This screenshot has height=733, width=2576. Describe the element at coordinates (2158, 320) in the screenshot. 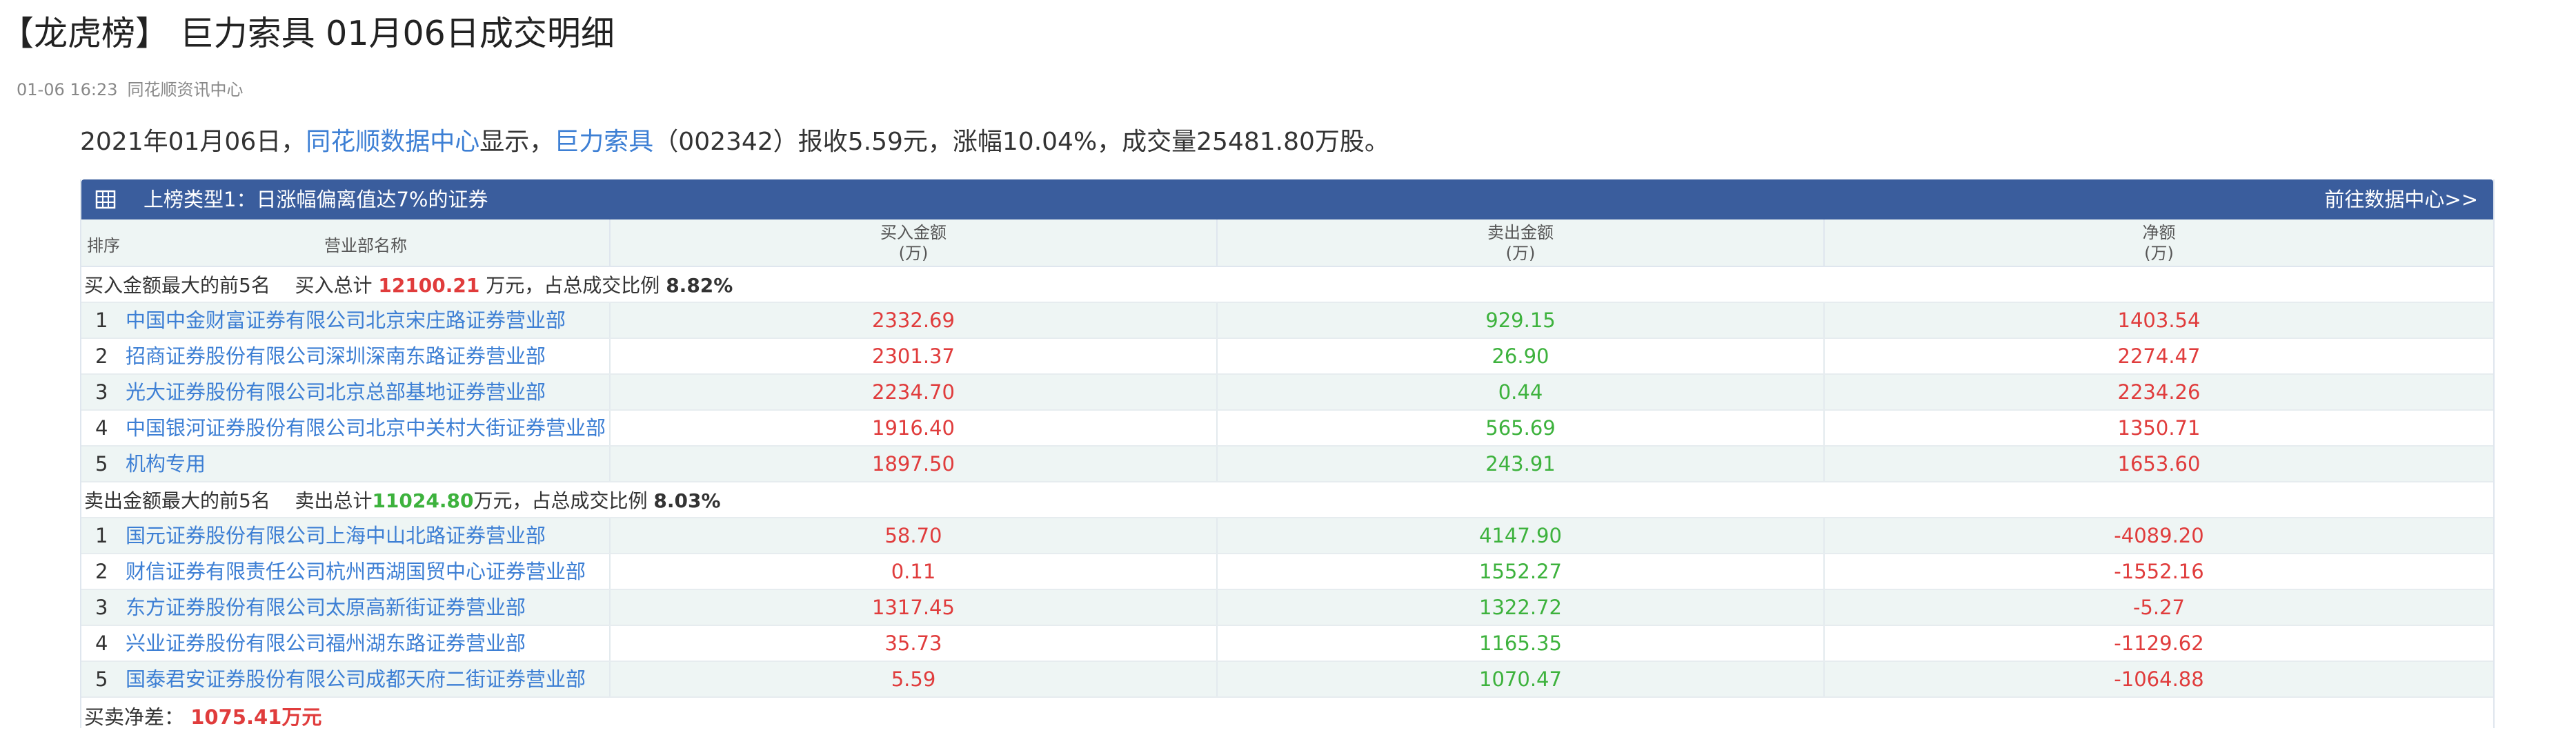

I see `net-amount-cell: 1403.54` at that location.